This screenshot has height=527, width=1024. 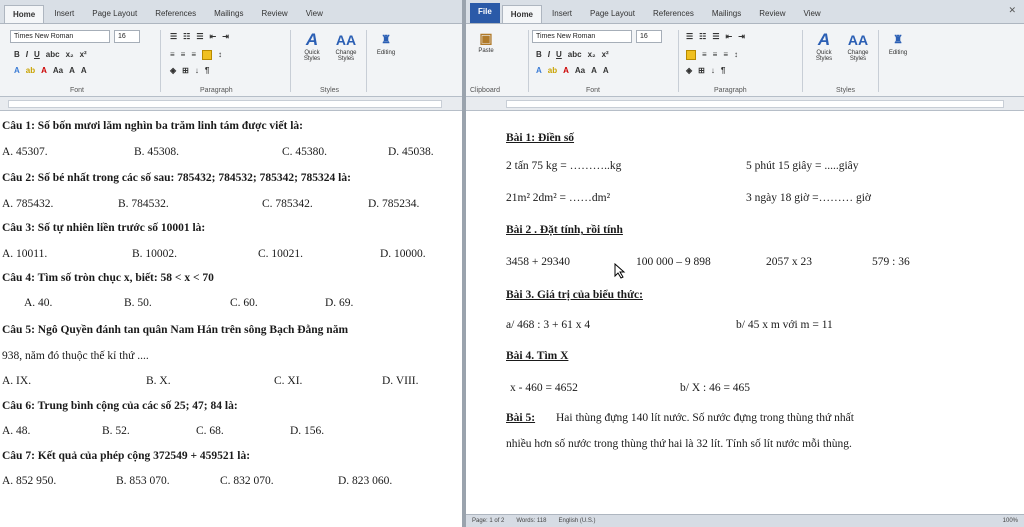 I want to click on paste-label: Paste, so click(x=486, y=51).